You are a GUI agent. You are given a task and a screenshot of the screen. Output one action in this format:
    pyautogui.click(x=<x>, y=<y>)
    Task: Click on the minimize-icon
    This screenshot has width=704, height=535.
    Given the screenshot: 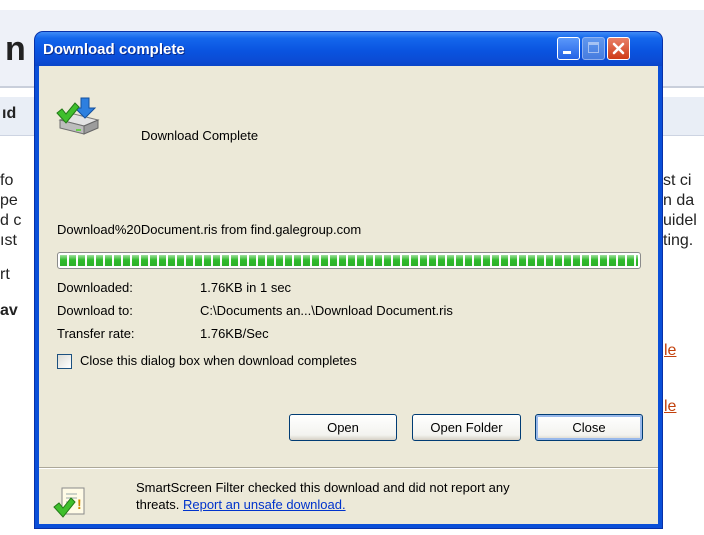 What is the action you would take?
    pyautogui.click(x=567, y=52)
    